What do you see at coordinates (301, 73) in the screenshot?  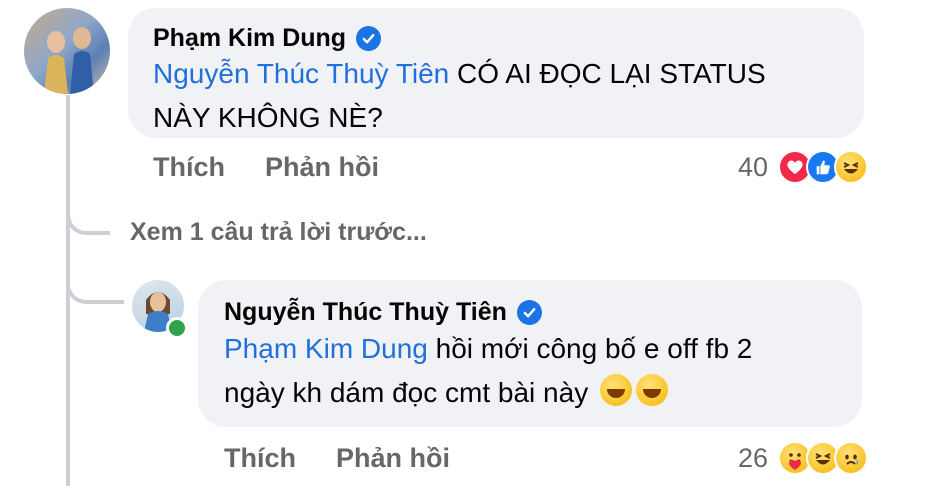 I see `comment-mention: Nguyễn Thúc Thuỳ Tiên` at bounding box center [301, 73].